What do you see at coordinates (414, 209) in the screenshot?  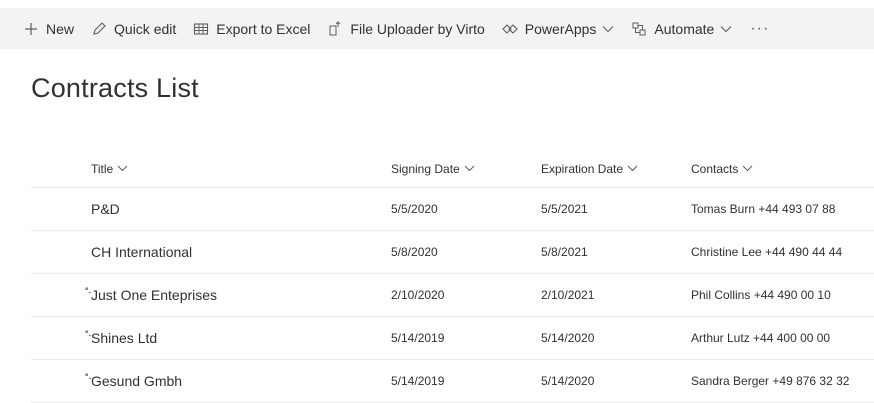 I see `row-signing-date: 5/5/2020` at bounding box center [414, 209].